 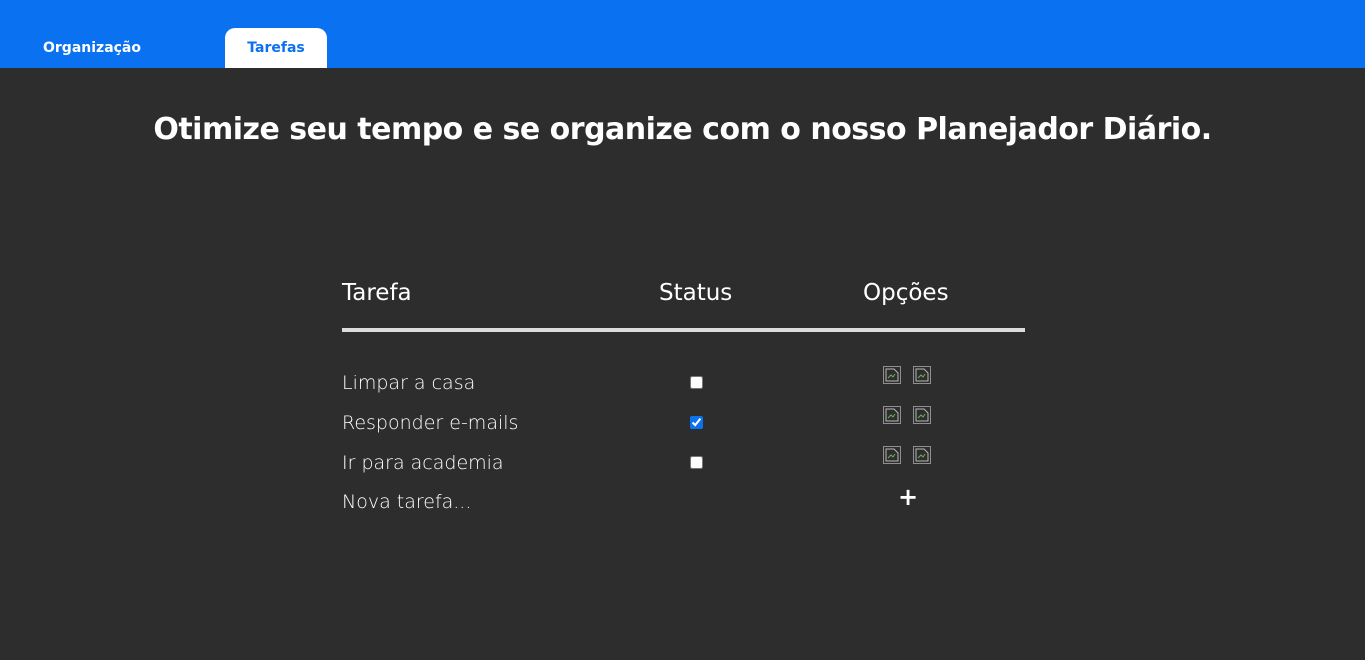 I want to click on task-name: Ir para academia, so click(x=423, y=463).